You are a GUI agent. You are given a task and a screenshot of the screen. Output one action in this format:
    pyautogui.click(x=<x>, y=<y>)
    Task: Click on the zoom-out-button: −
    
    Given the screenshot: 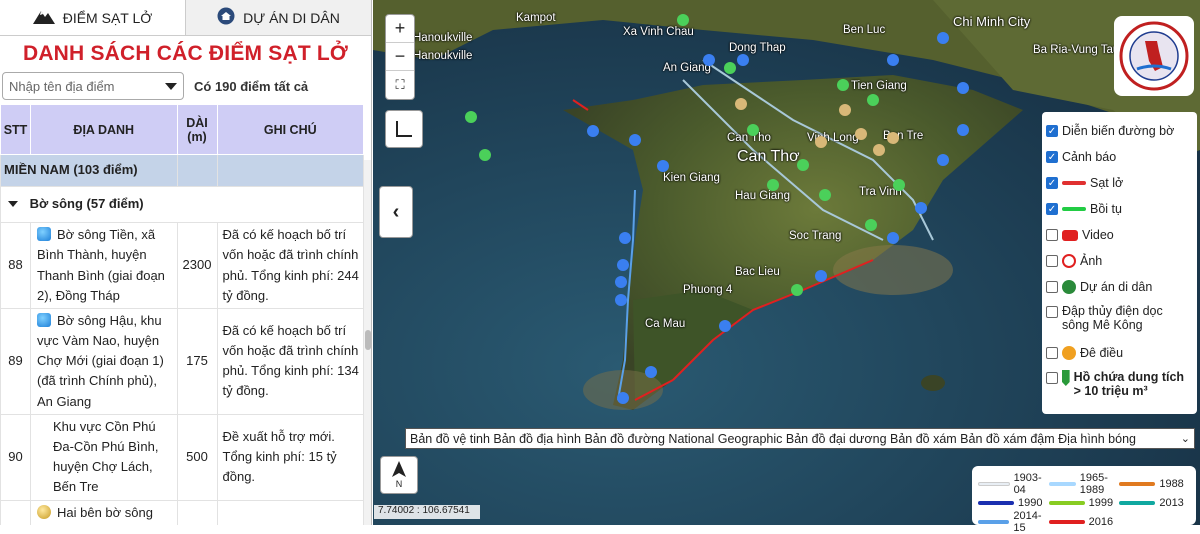 What is the action you would take?
    pyautogui.click(x=400, y=57)
    